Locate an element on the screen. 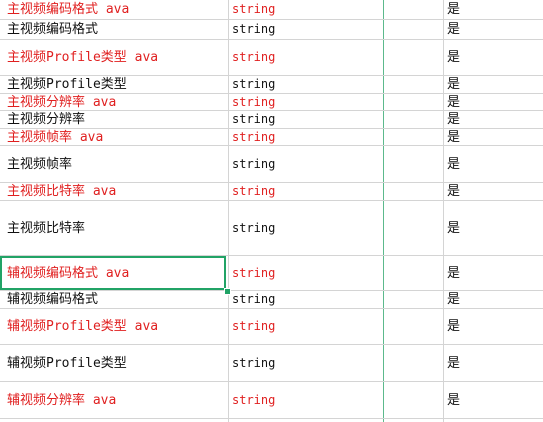 The width and height of the screenshot is (543, 422). table-row: 主视频比特率 string 是 is located at coordinates (271, 228).